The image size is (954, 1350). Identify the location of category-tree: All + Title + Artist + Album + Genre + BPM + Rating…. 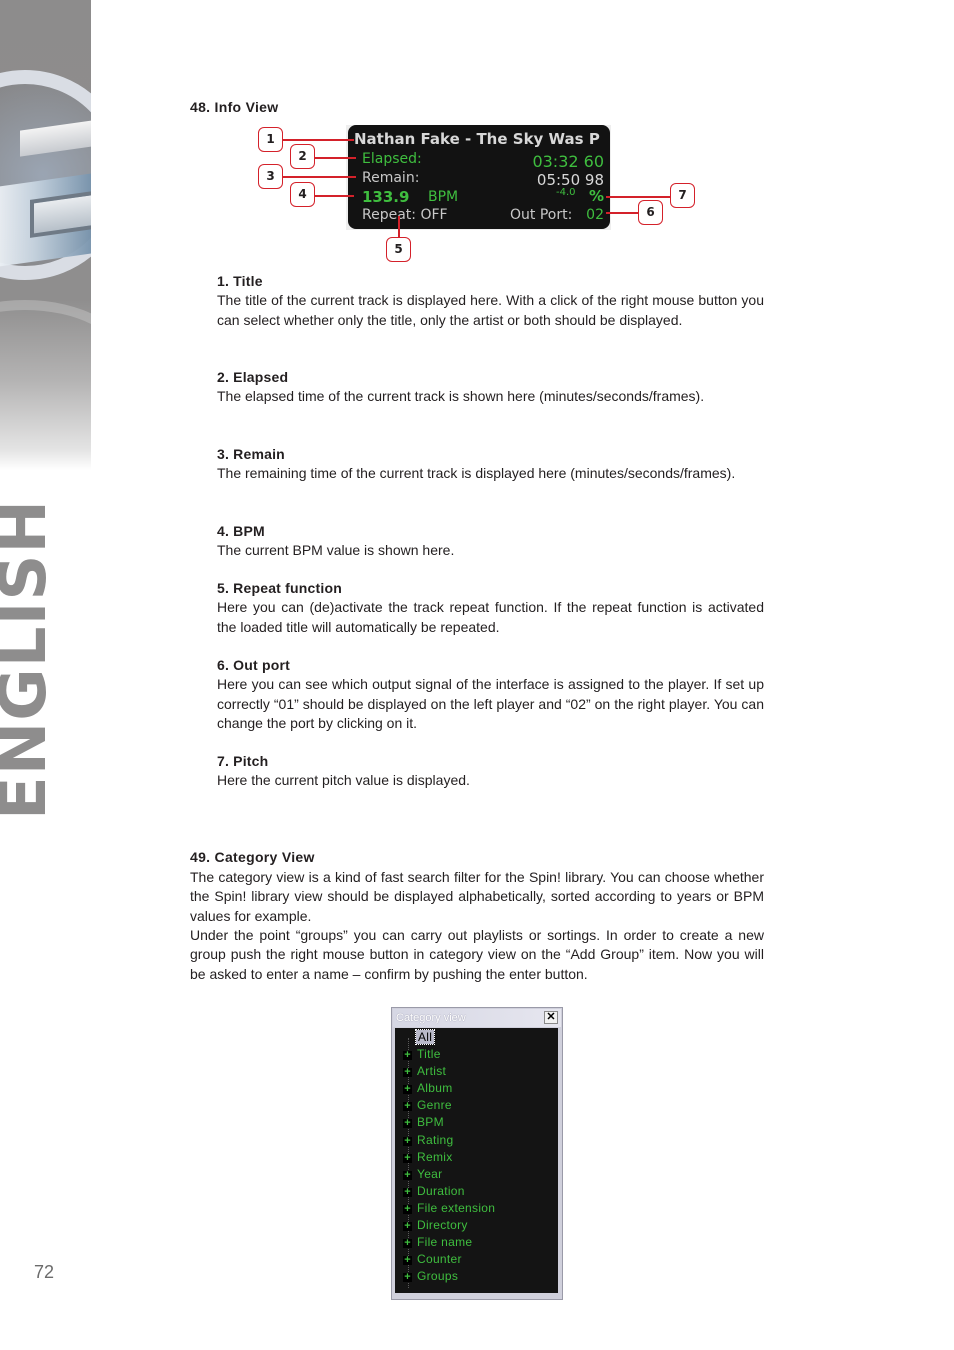
(476, 1160).